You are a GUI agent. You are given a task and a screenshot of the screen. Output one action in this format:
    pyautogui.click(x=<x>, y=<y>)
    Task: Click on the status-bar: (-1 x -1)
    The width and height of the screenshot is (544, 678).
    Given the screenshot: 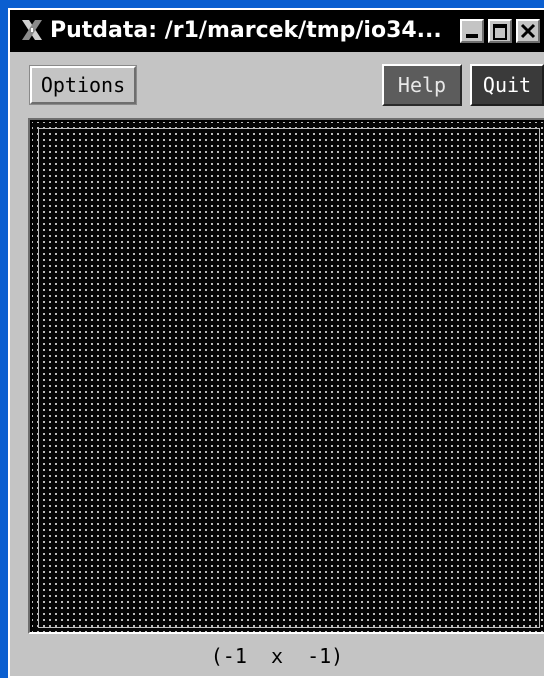 What is the action you would take?
    pyautogui.click(x=277, y=656)
    